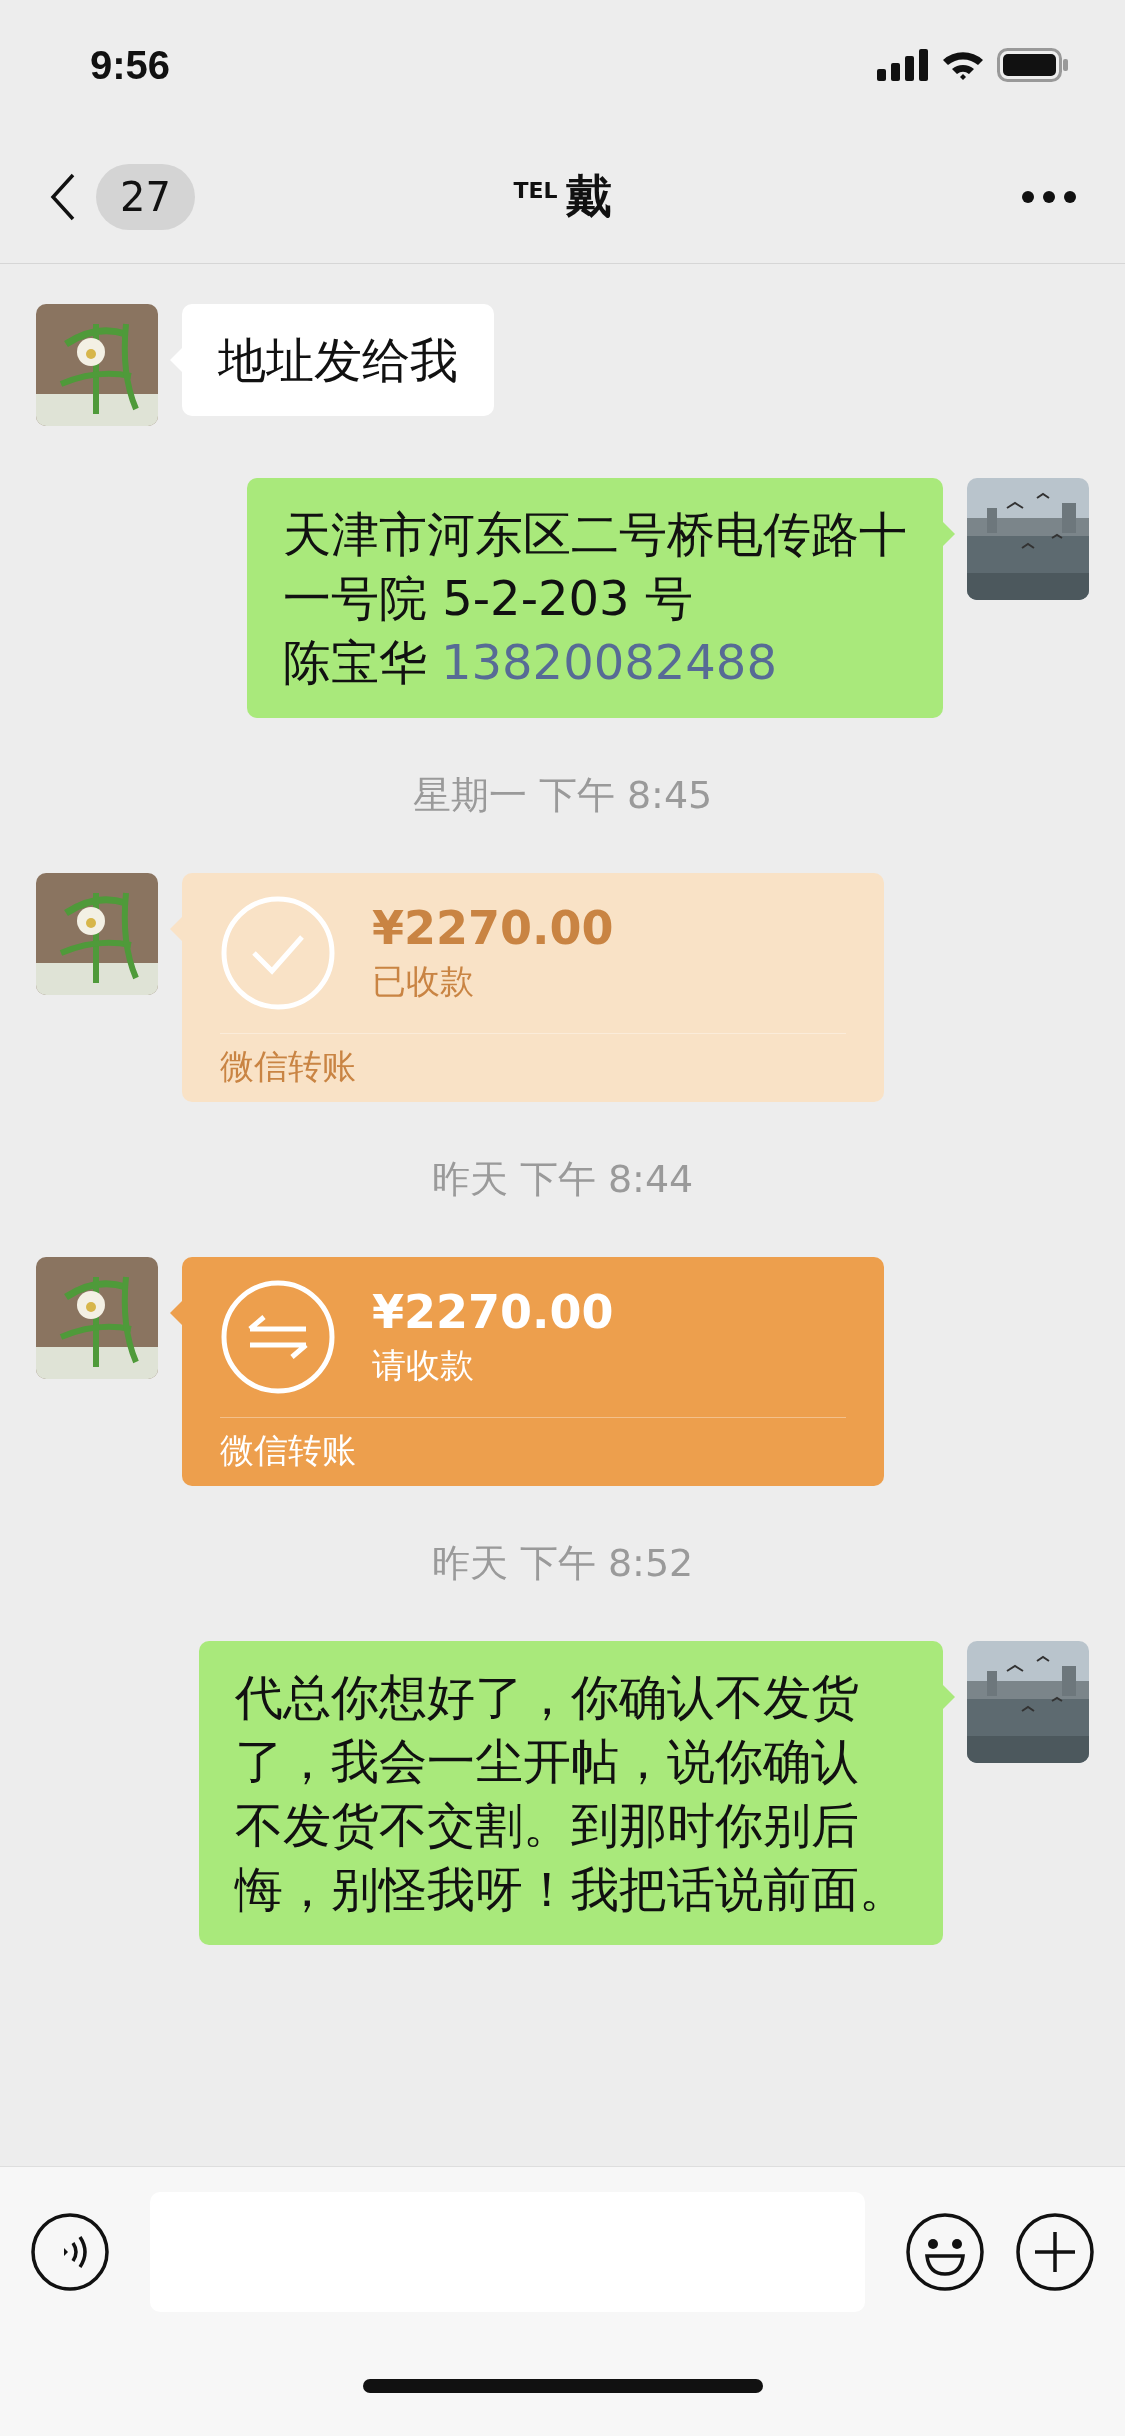  What do you see at coordinates (488, 598) in the screenshot?
I see `message-text: 一号院 5-2-203 号` at bounding box center [488, 598].